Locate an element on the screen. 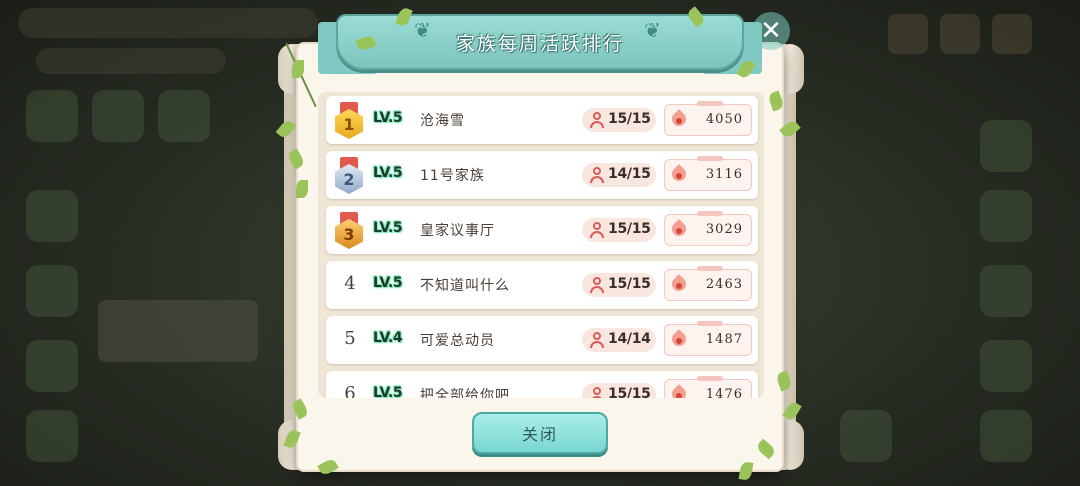 Image resolution: width=1080 pixels, height=486 pixels. laurel-right-icon: ❦ is located at coordinates (652, 30).